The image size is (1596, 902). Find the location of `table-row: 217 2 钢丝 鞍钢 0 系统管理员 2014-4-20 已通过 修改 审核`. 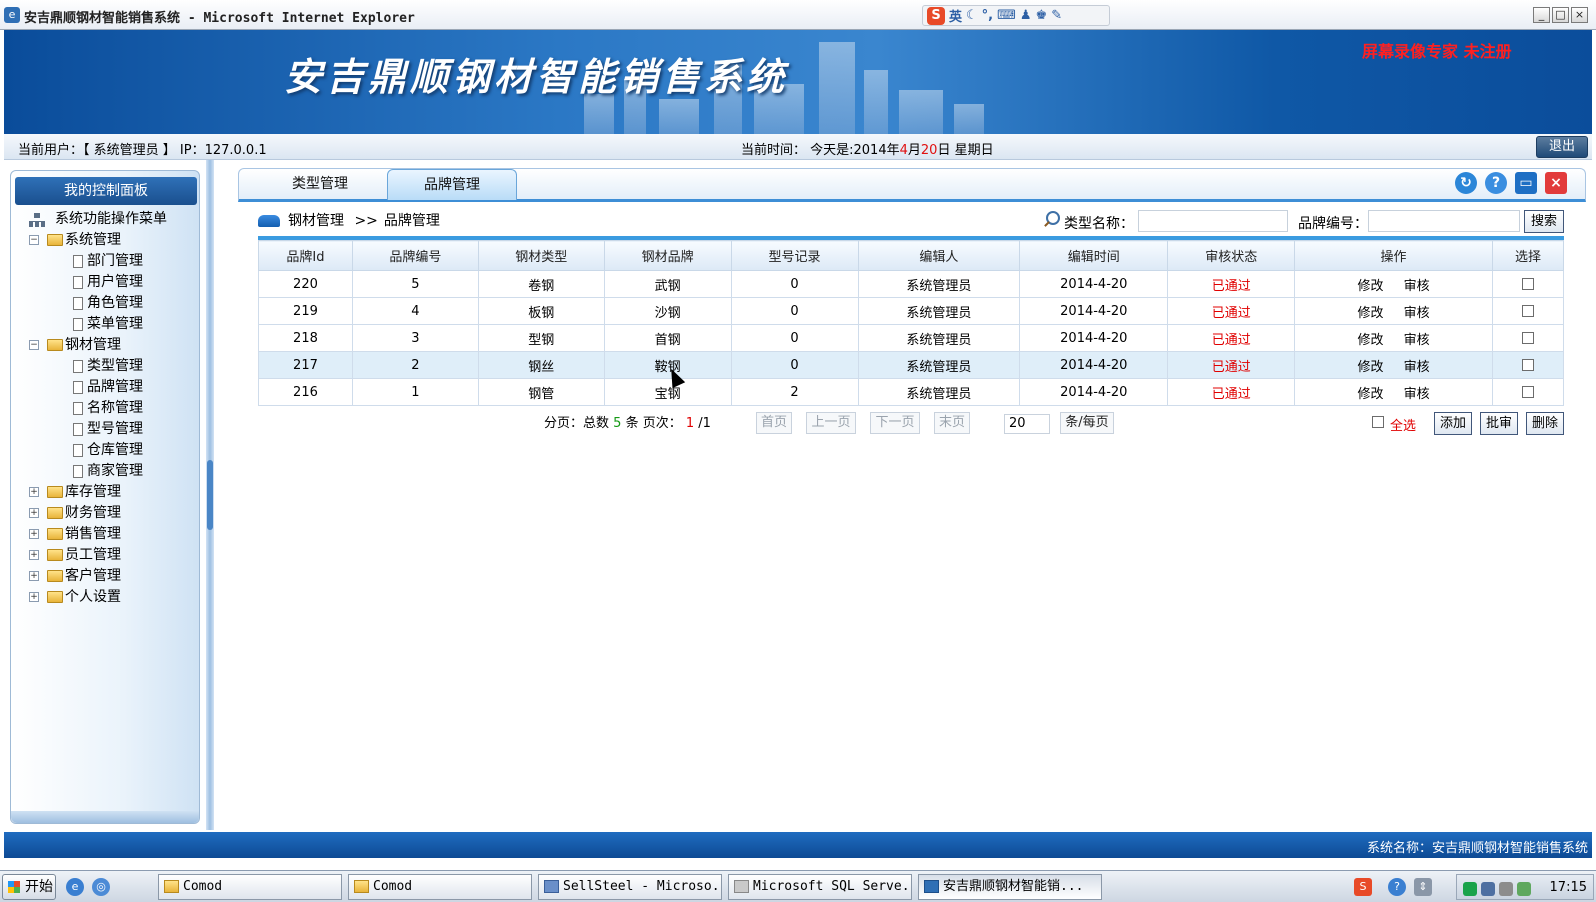

table-row: 217 2 钢丝 鞍钢 0 系统管理员 2014-4-20 已通过 修改 审核 is located at coordinates (911, 365).